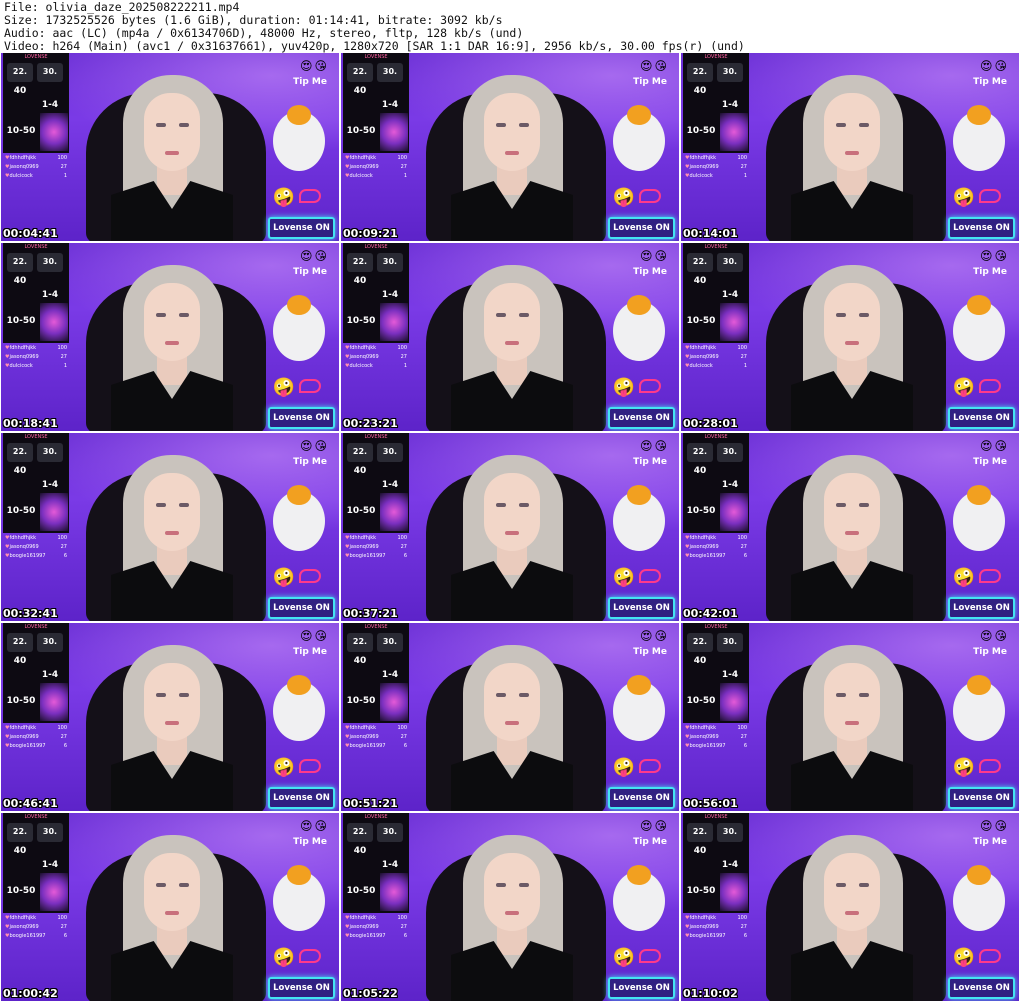  Describe the element at coordinates (990, 956) in the screenshot. I see `toy-icon` at that location.